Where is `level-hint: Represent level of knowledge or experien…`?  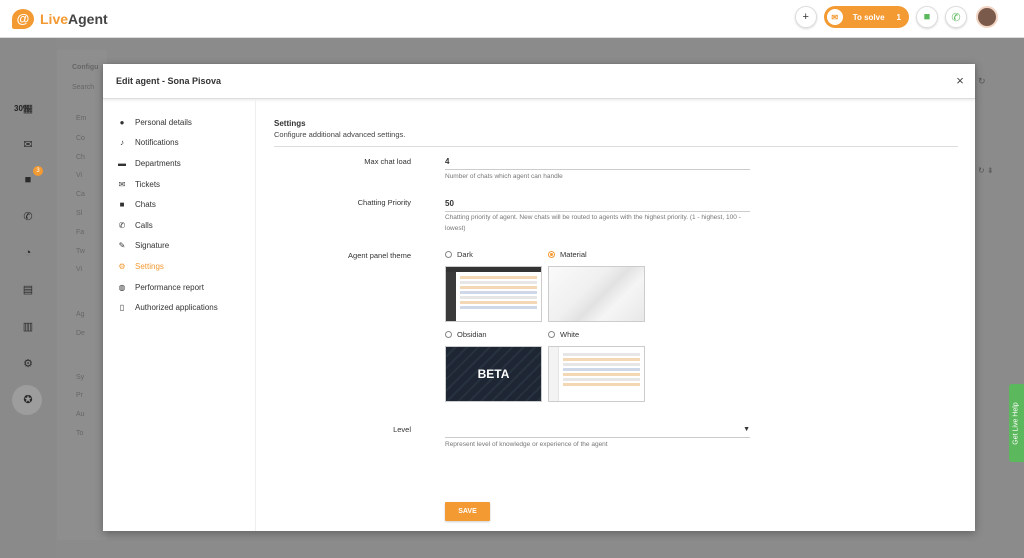 level-hint: Represent level of knowledge or experien… is located at coordinates (526, 444).